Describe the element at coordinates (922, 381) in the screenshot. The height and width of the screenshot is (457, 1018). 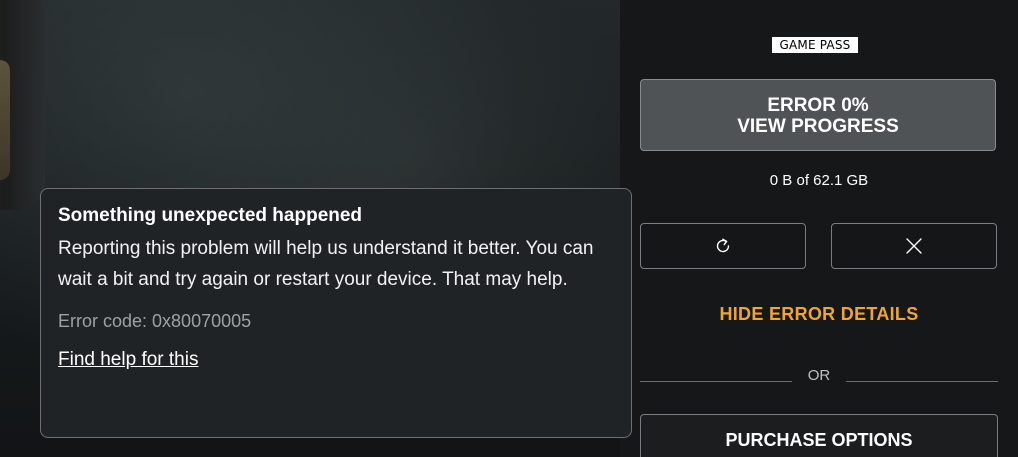
I see `separator-line-right` at that location.